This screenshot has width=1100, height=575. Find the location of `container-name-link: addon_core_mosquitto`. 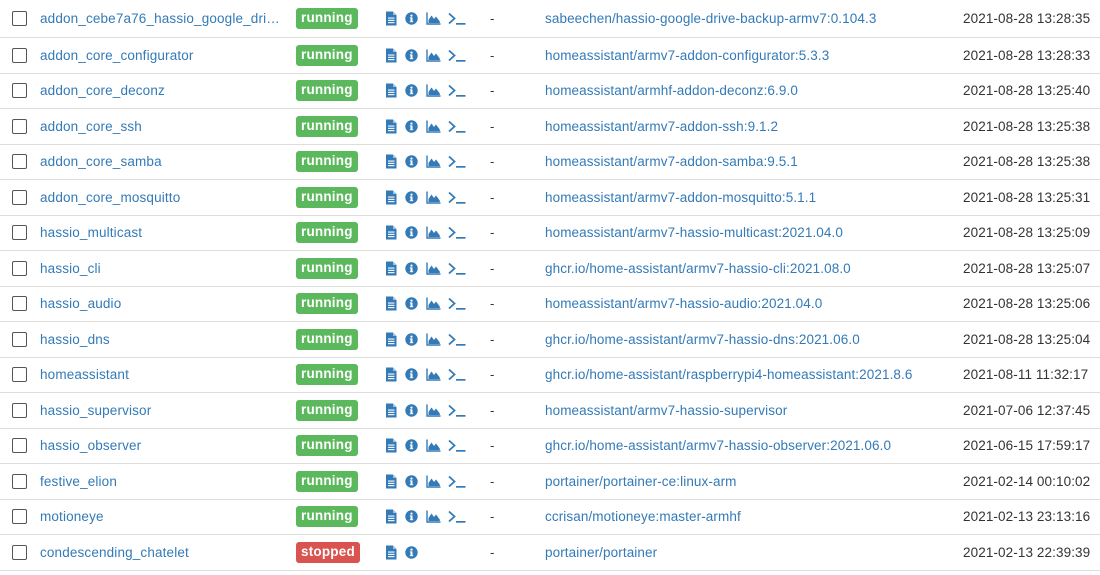

container-name-link: addon_core_mosquitto is located at coordinates (110, 197).